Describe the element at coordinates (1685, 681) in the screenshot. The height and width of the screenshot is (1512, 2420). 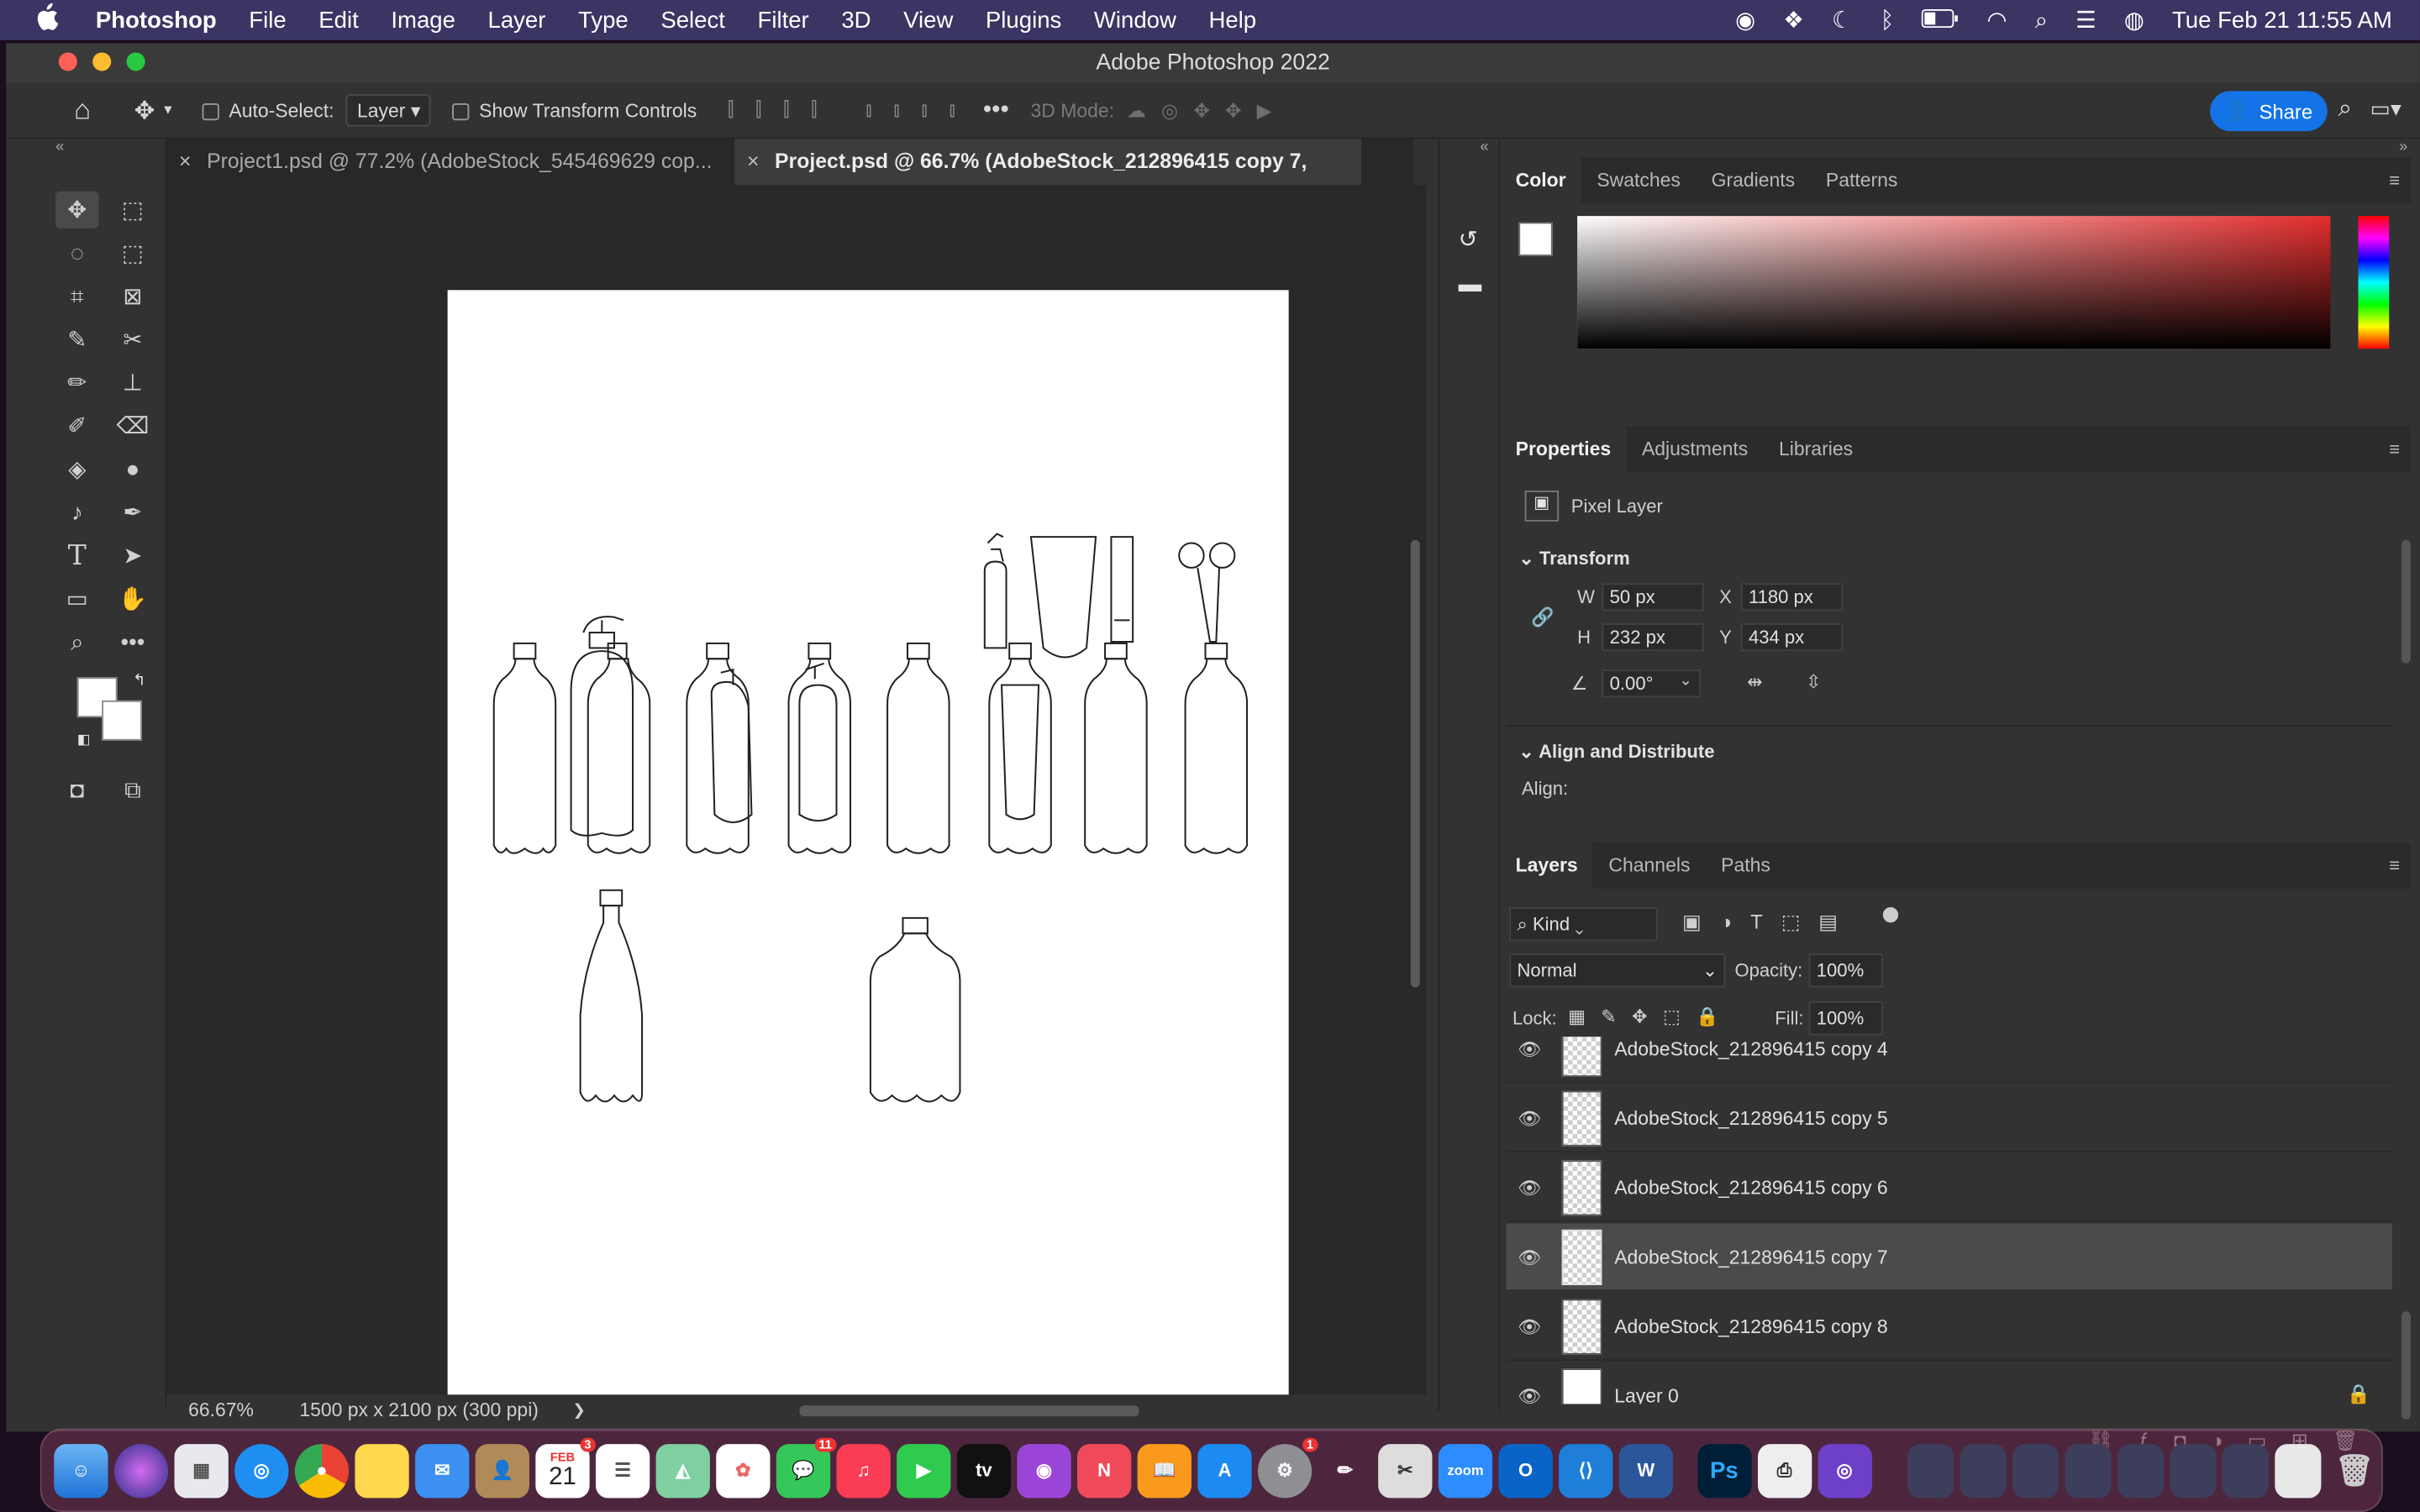
I see `chevron-down-icon: ⌄` at that location.